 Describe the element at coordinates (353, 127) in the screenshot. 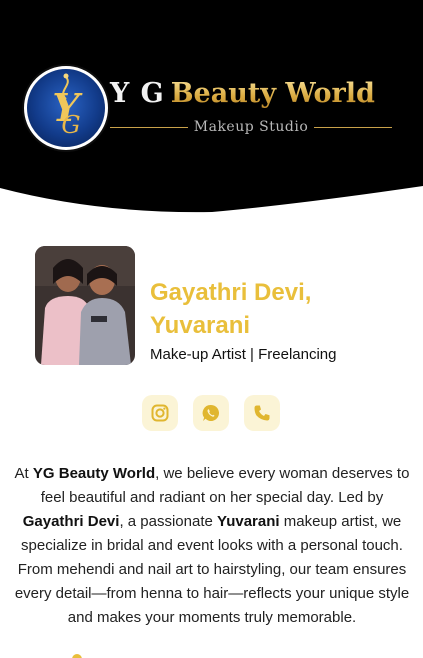

I see `tagline-divider-right` at that location.